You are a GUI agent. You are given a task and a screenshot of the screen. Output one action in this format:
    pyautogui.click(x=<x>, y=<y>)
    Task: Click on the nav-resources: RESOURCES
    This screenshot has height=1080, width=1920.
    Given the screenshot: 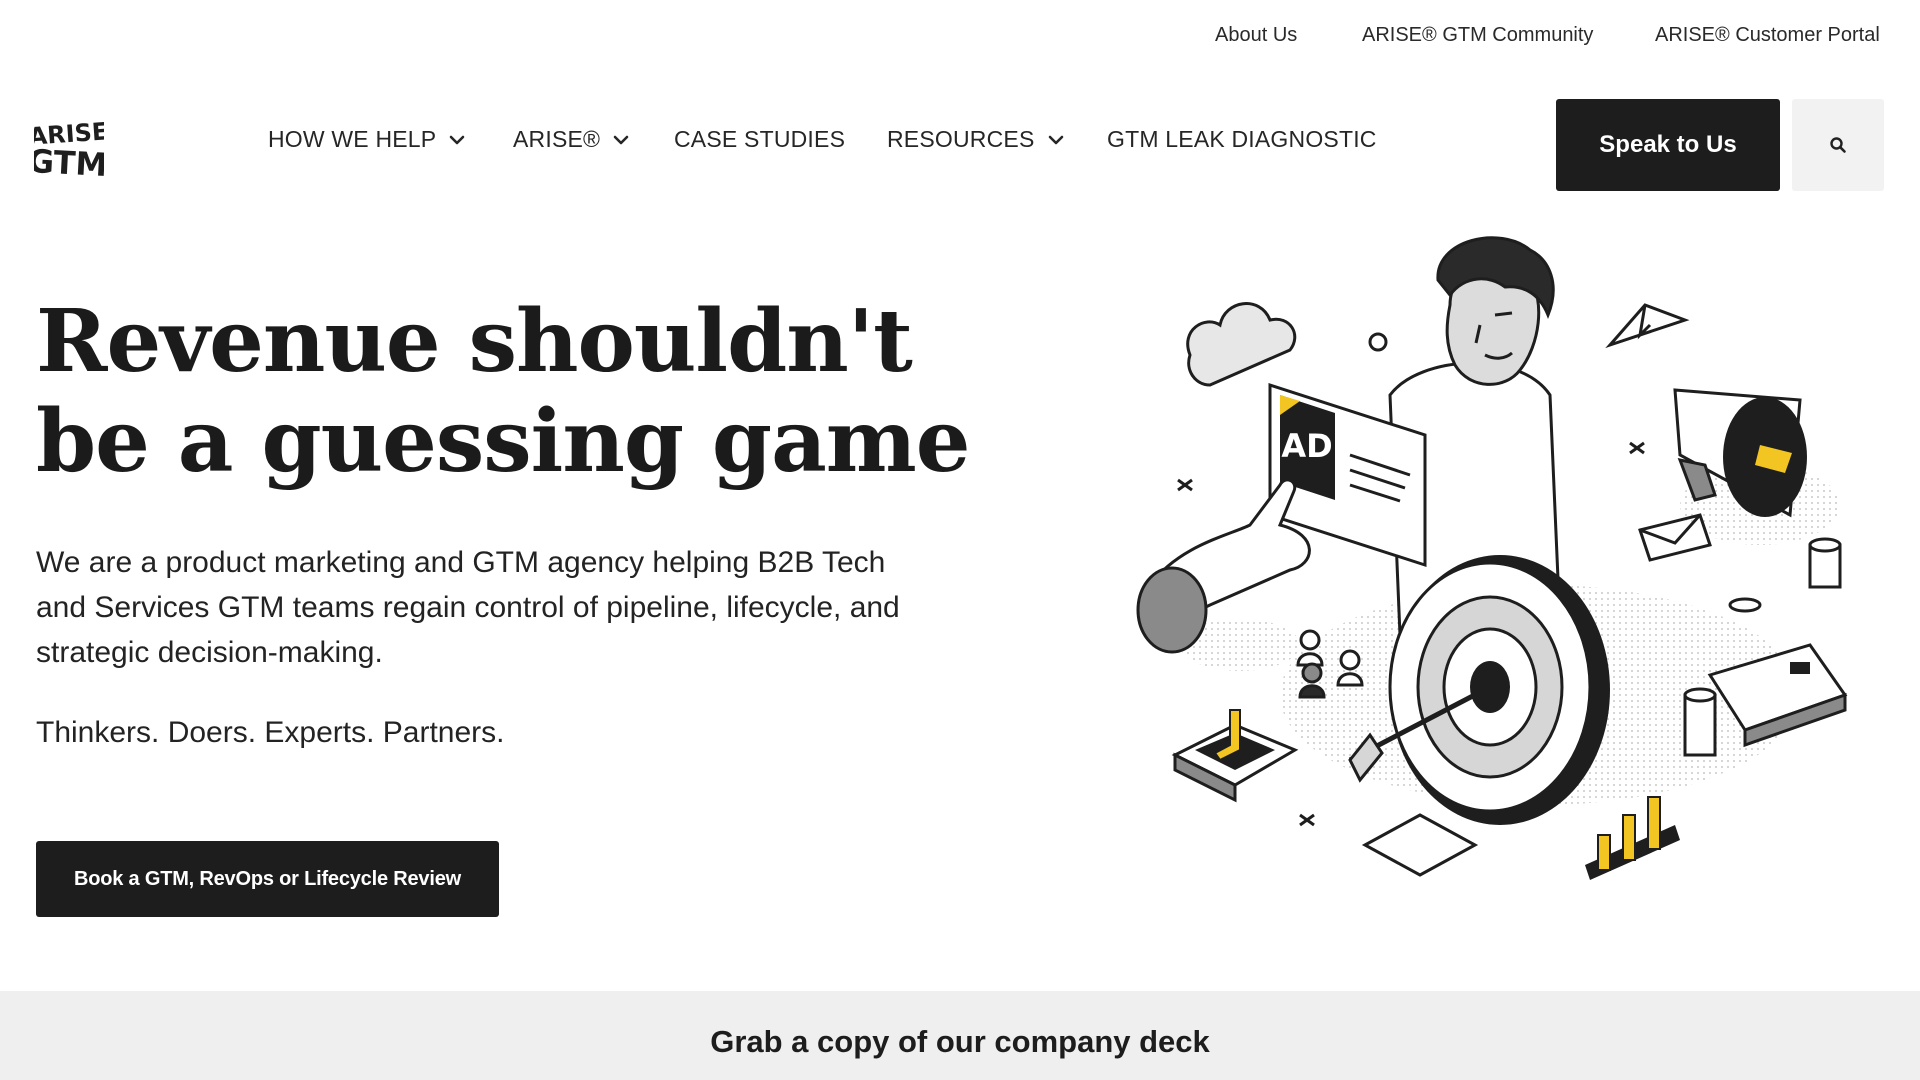 What is the action you would take?
    pyautogui.click(x=976, y=139)
    